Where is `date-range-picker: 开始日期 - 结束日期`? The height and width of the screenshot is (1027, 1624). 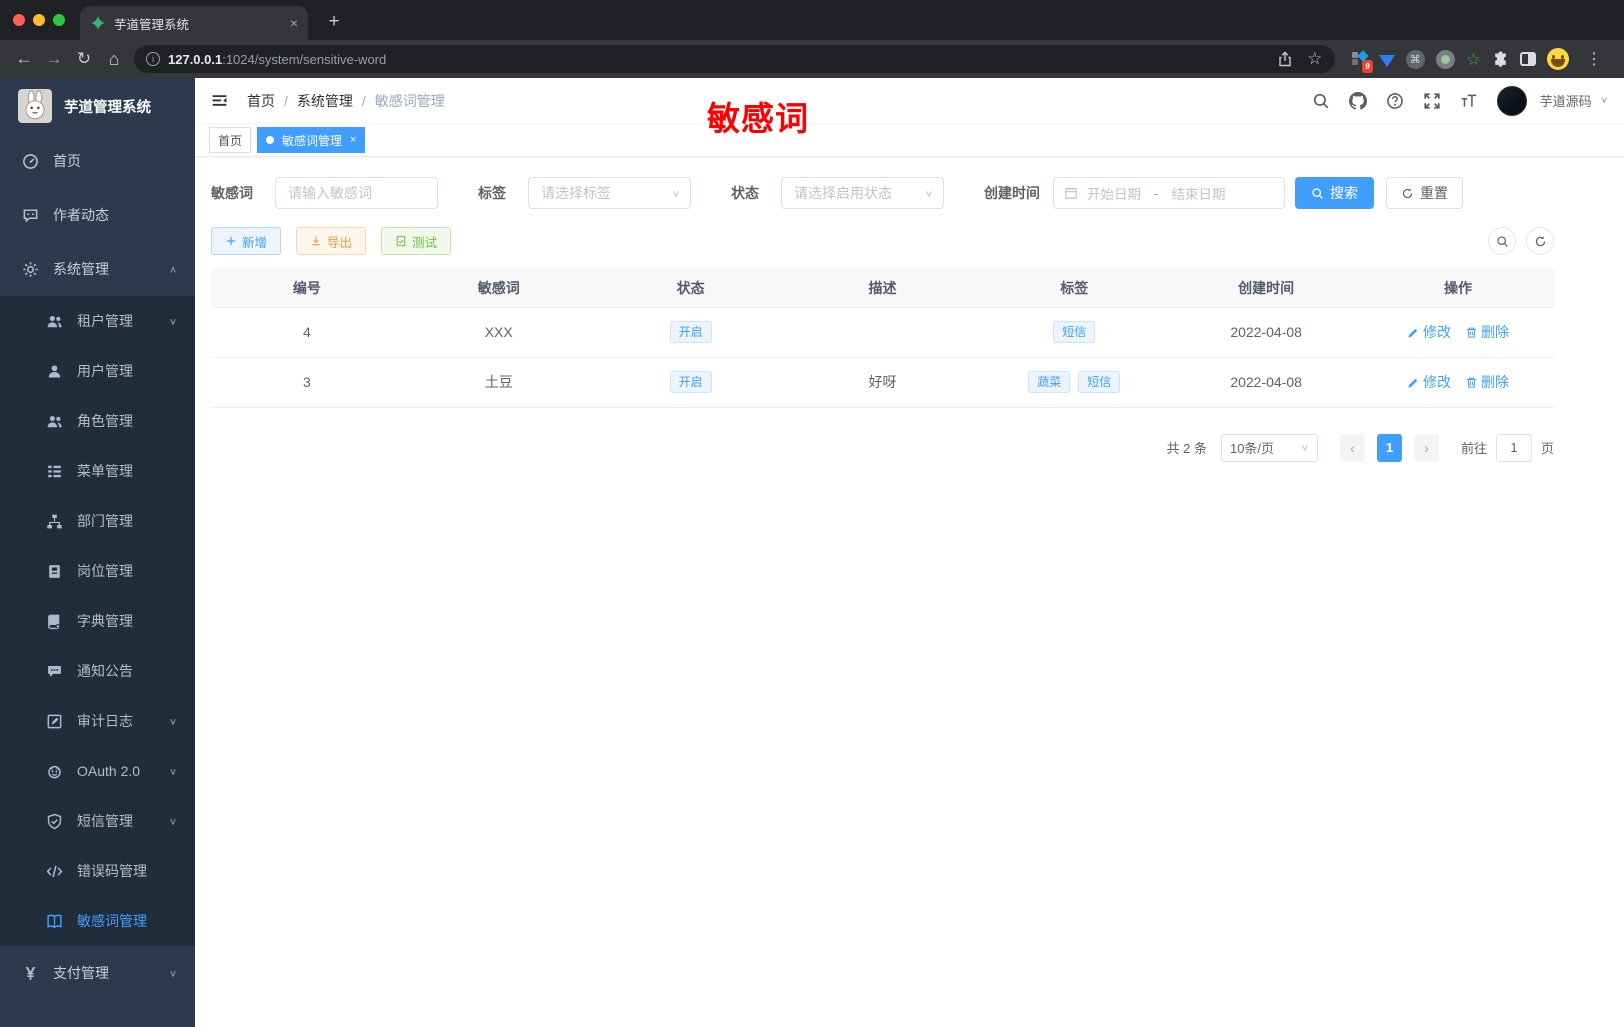 date-range-picker: 开始日期 - 结束日期 is located at coordinates (1169, 193).